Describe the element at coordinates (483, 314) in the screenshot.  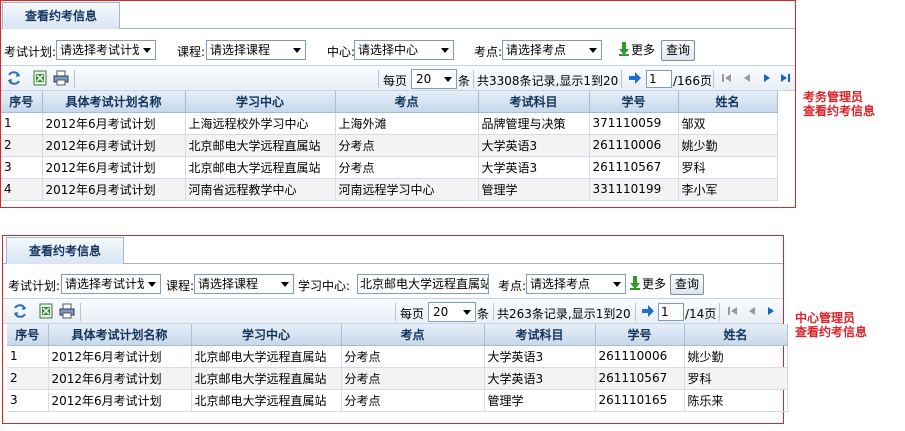
I see `per-page-unit: 条` at that location.